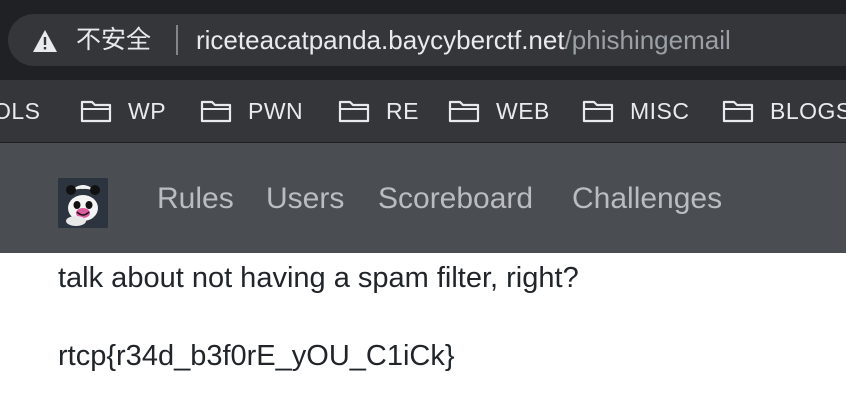 The height and width of the screenshot is (408, 846). I want to click on url-path: /phishingemail, so click(647, 40).